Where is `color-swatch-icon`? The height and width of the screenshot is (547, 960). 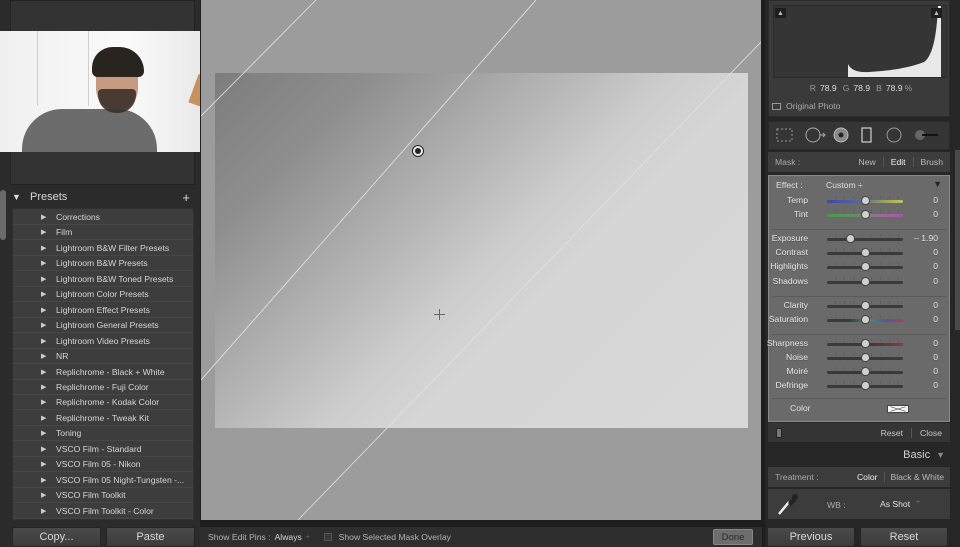 color-swatch-icon is located at coordinates (898, 409).